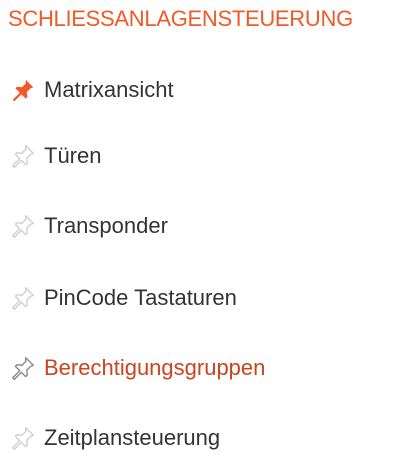 This screenshot has height=454, width=409. I want to click on menu-item-berechtigungsgruppen: Berechtigungsgruppen, so click(137, 368).